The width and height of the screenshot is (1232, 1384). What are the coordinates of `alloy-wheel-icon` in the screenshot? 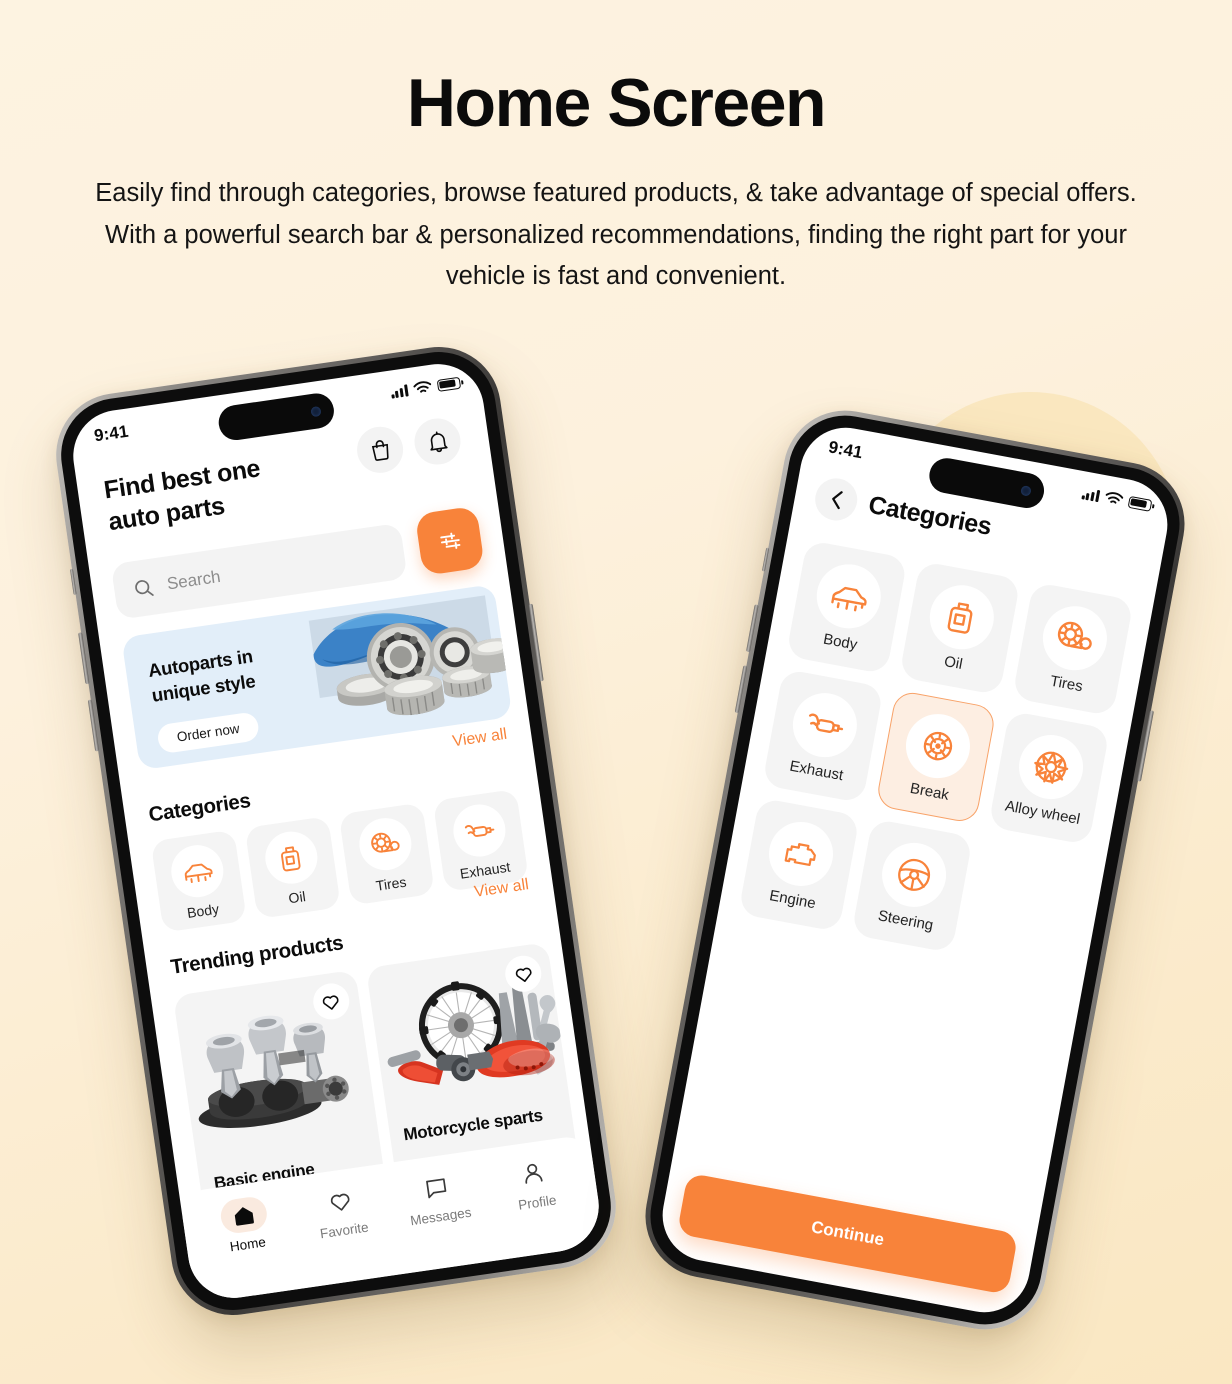 It's located at (1051, 766).